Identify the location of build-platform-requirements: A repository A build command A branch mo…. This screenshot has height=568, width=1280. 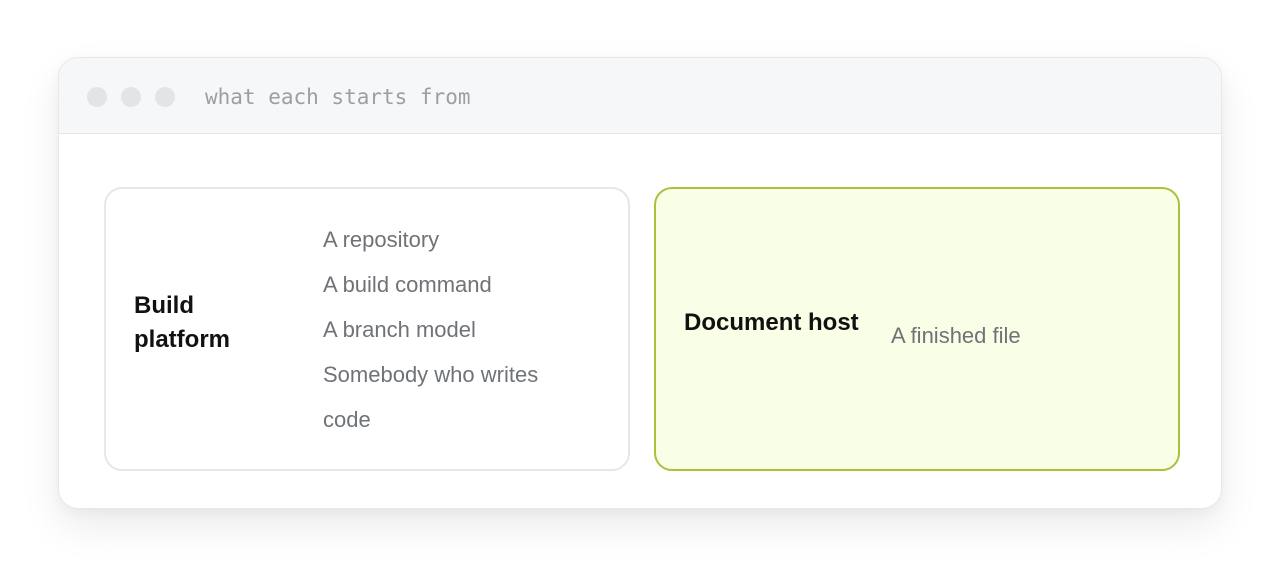
(453, 329).